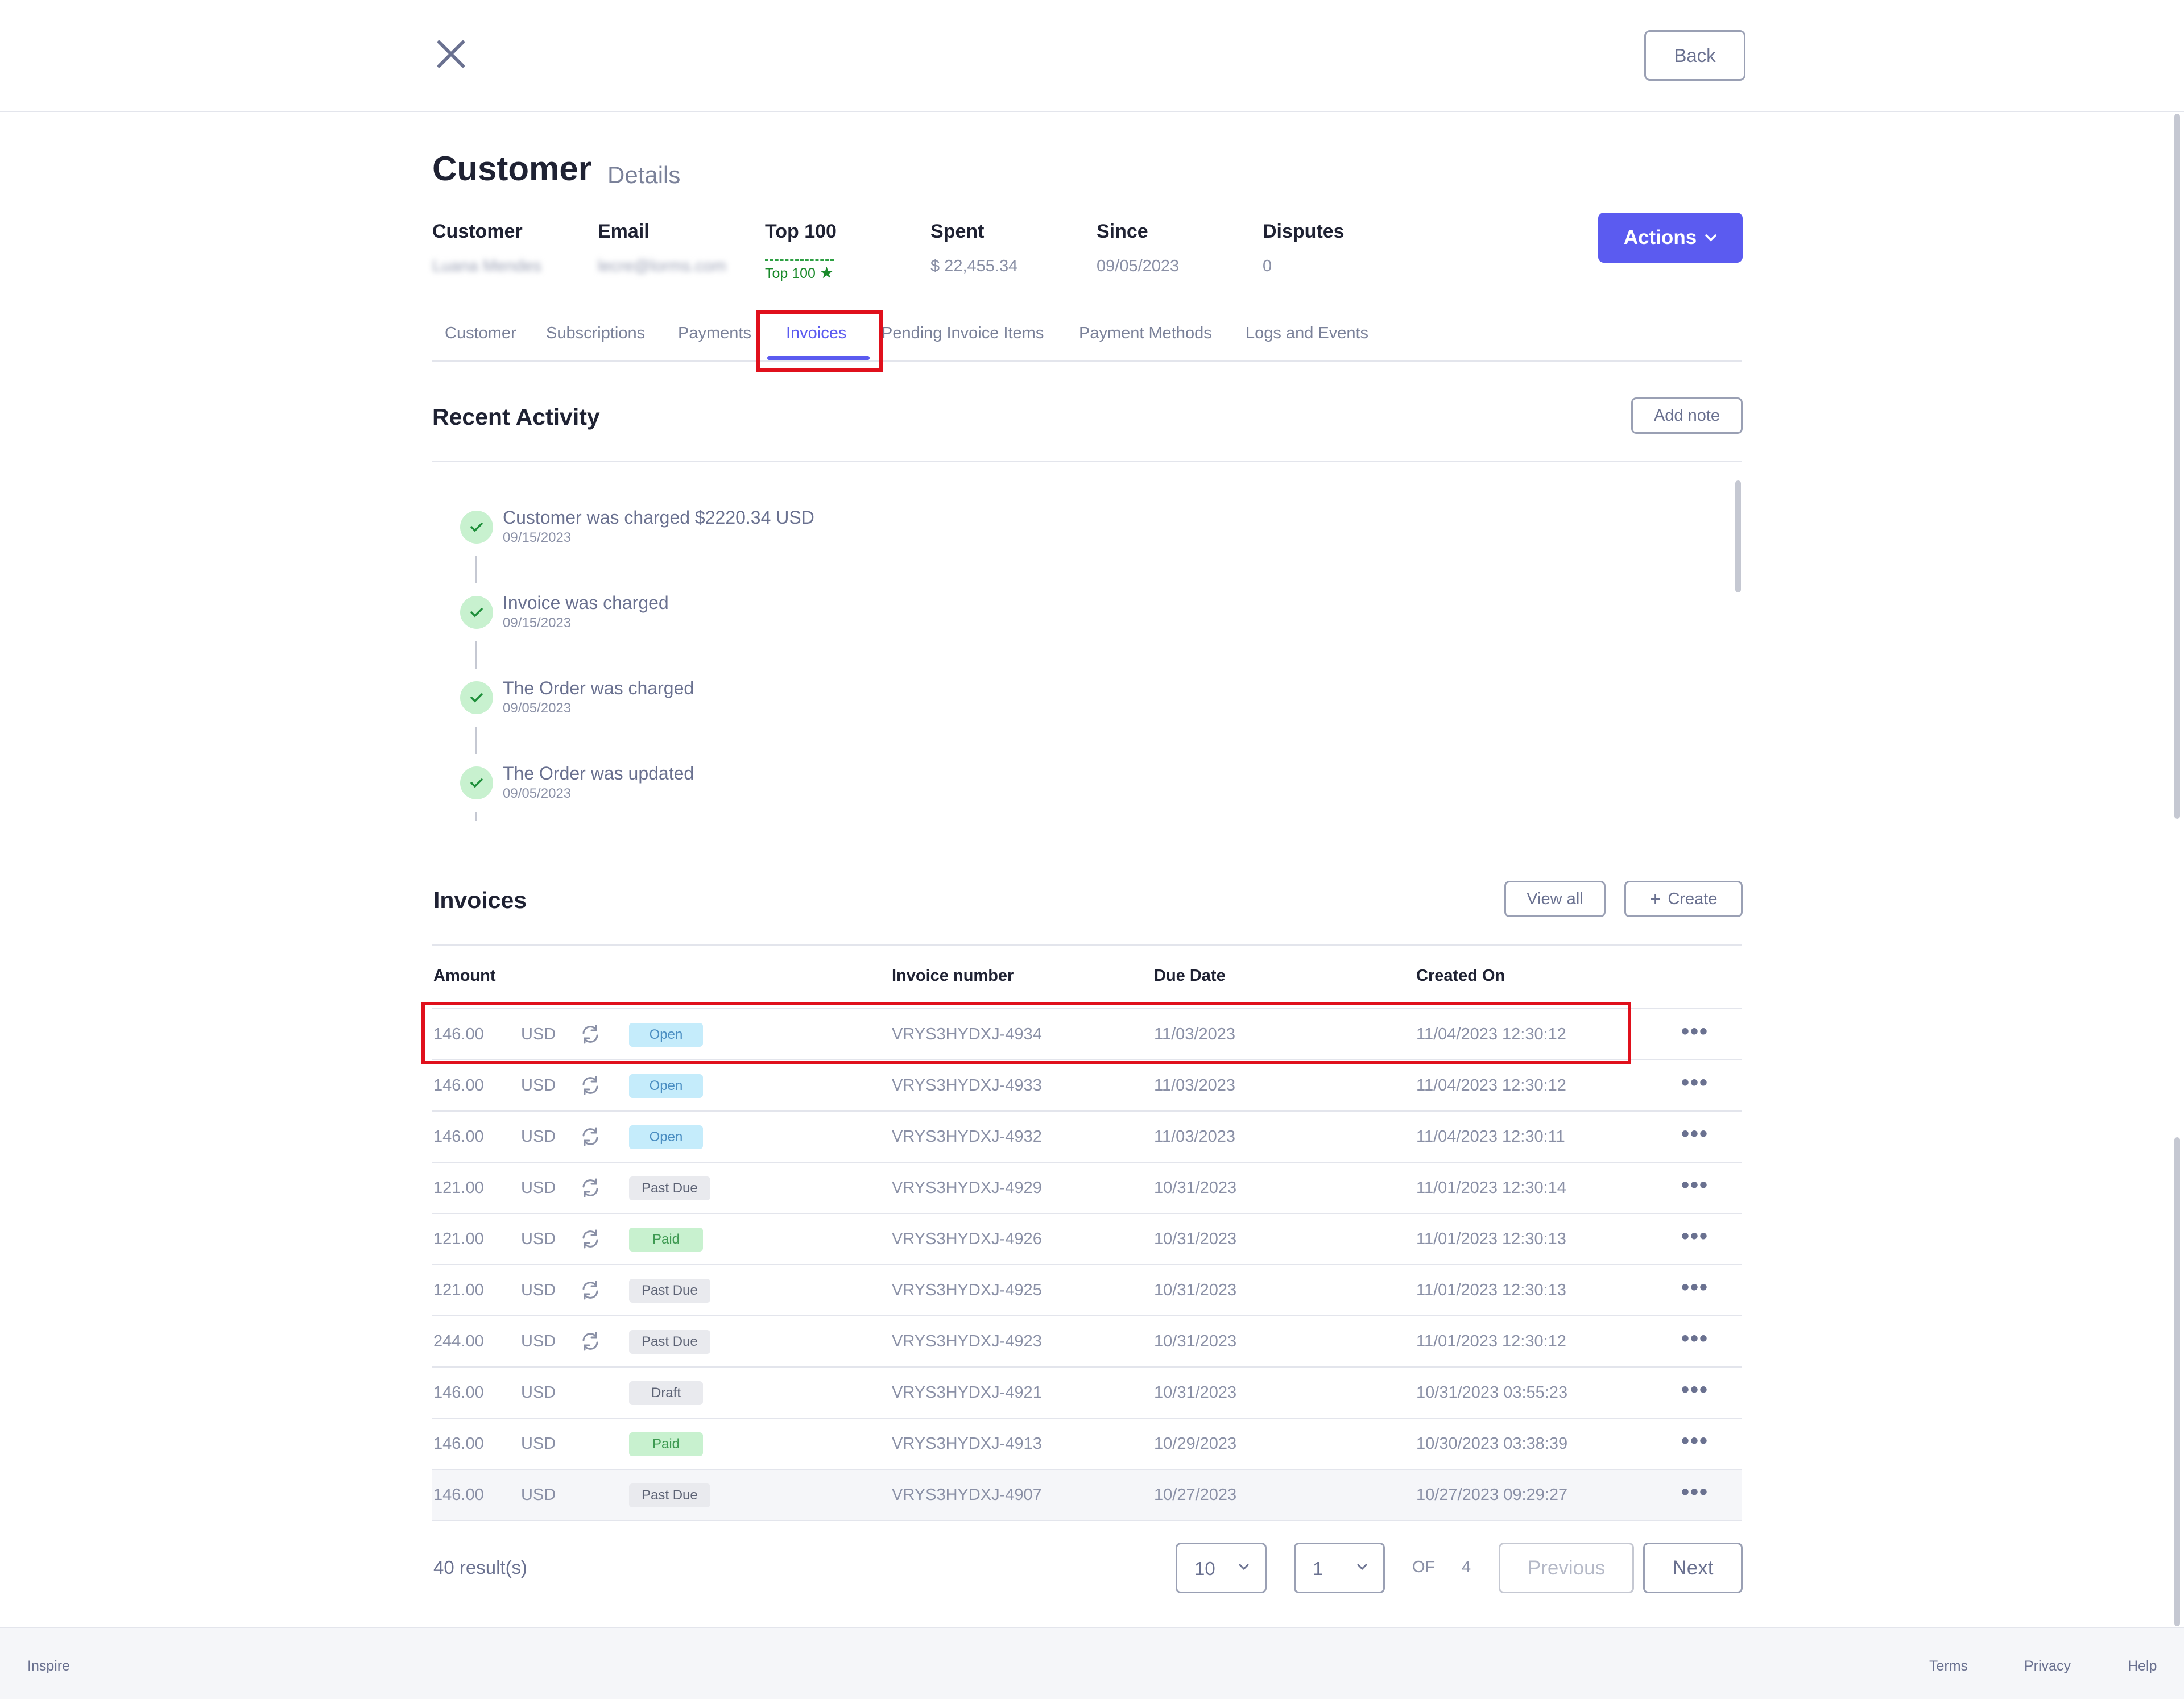 This screenshot has width=2184, height=1699. Describe the element at coordinates (2142, 1666) in the screenshot. I see `footer-help-link: Help` at that location.